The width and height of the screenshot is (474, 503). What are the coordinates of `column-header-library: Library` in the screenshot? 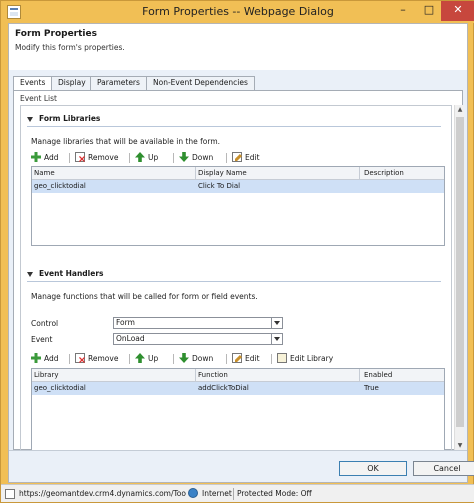 It's located at (45, 375).